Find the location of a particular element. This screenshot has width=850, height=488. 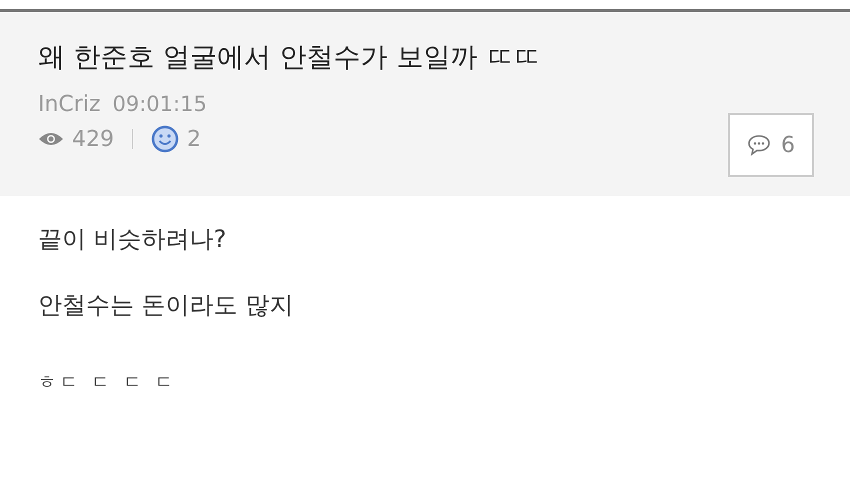

post-paragraph: 안철수는 돈이라도 많지 is located at coordinates (166, 305).